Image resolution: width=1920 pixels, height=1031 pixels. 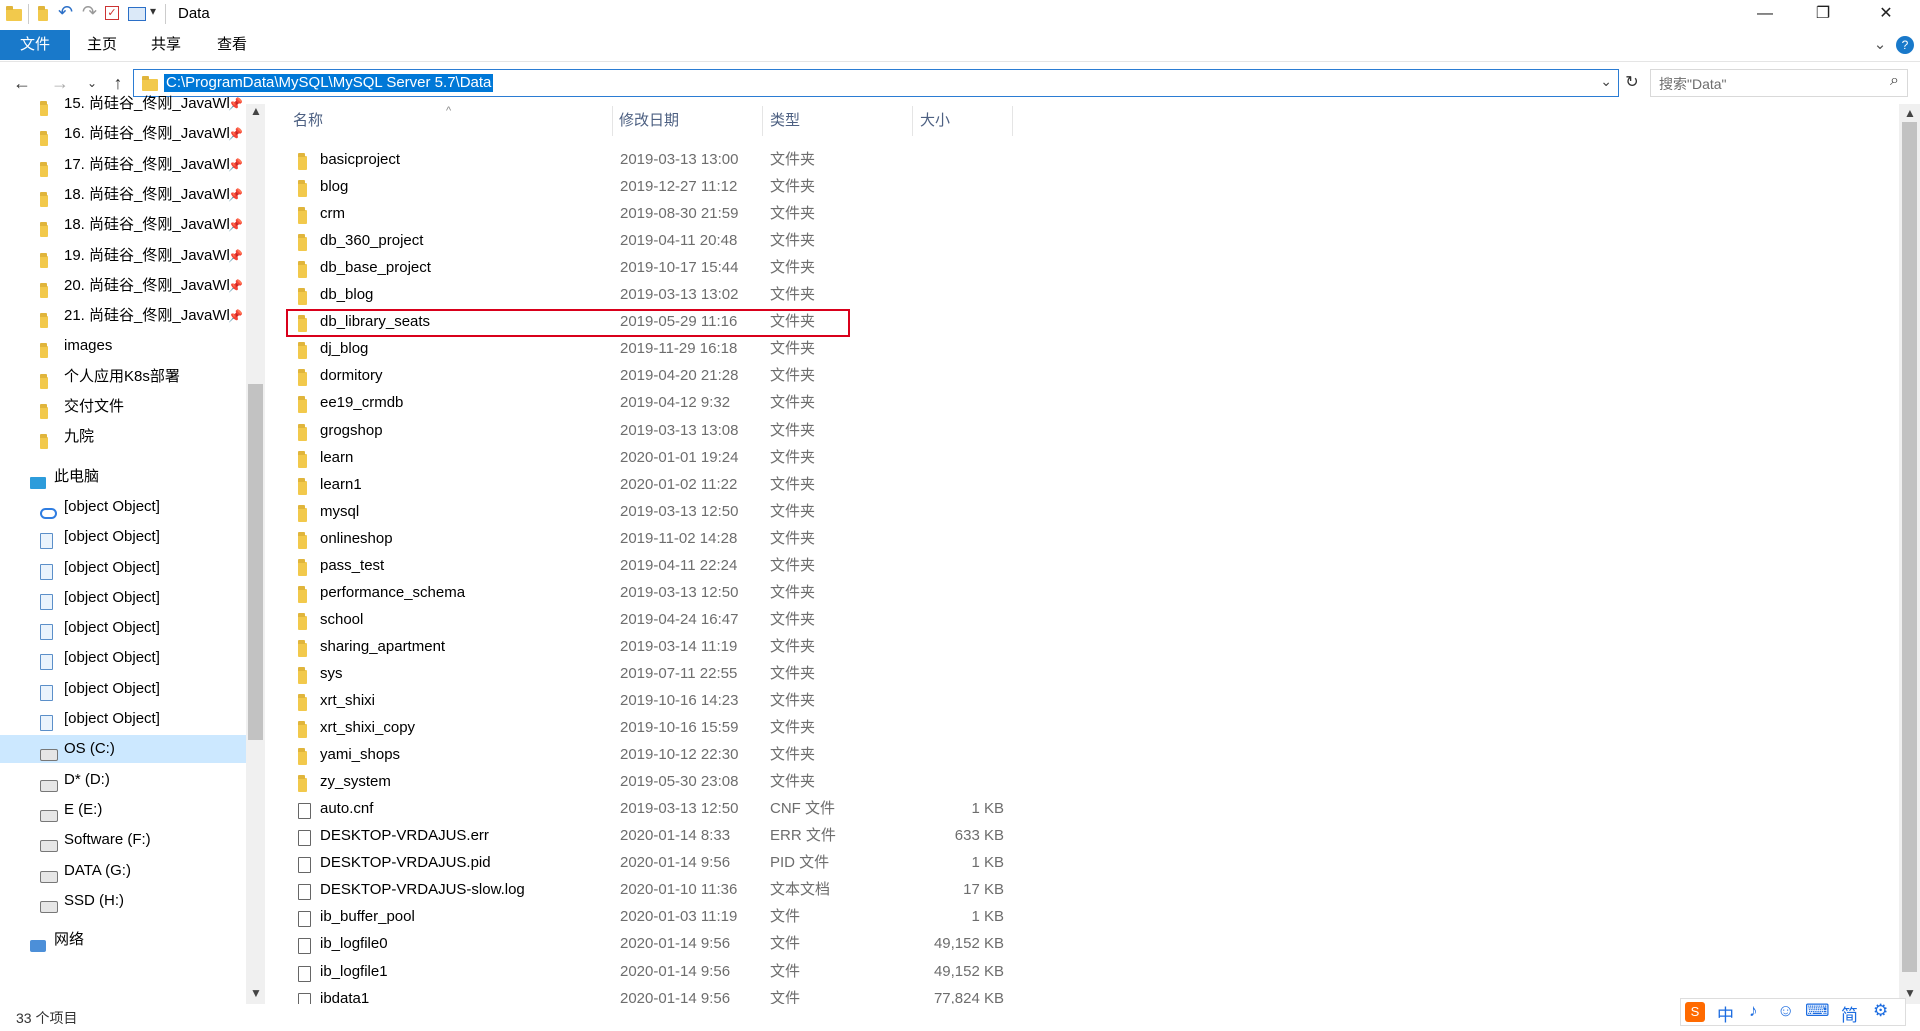 I want to click on folder-row: yami_shops 2019-10-12 22:30 文件夹, so click(x=650, y=754).